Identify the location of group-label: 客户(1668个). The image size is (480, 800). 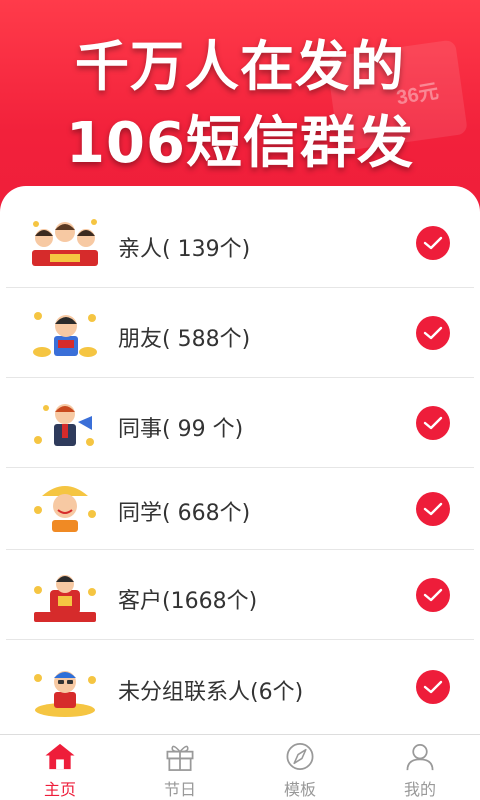
(188, 601).